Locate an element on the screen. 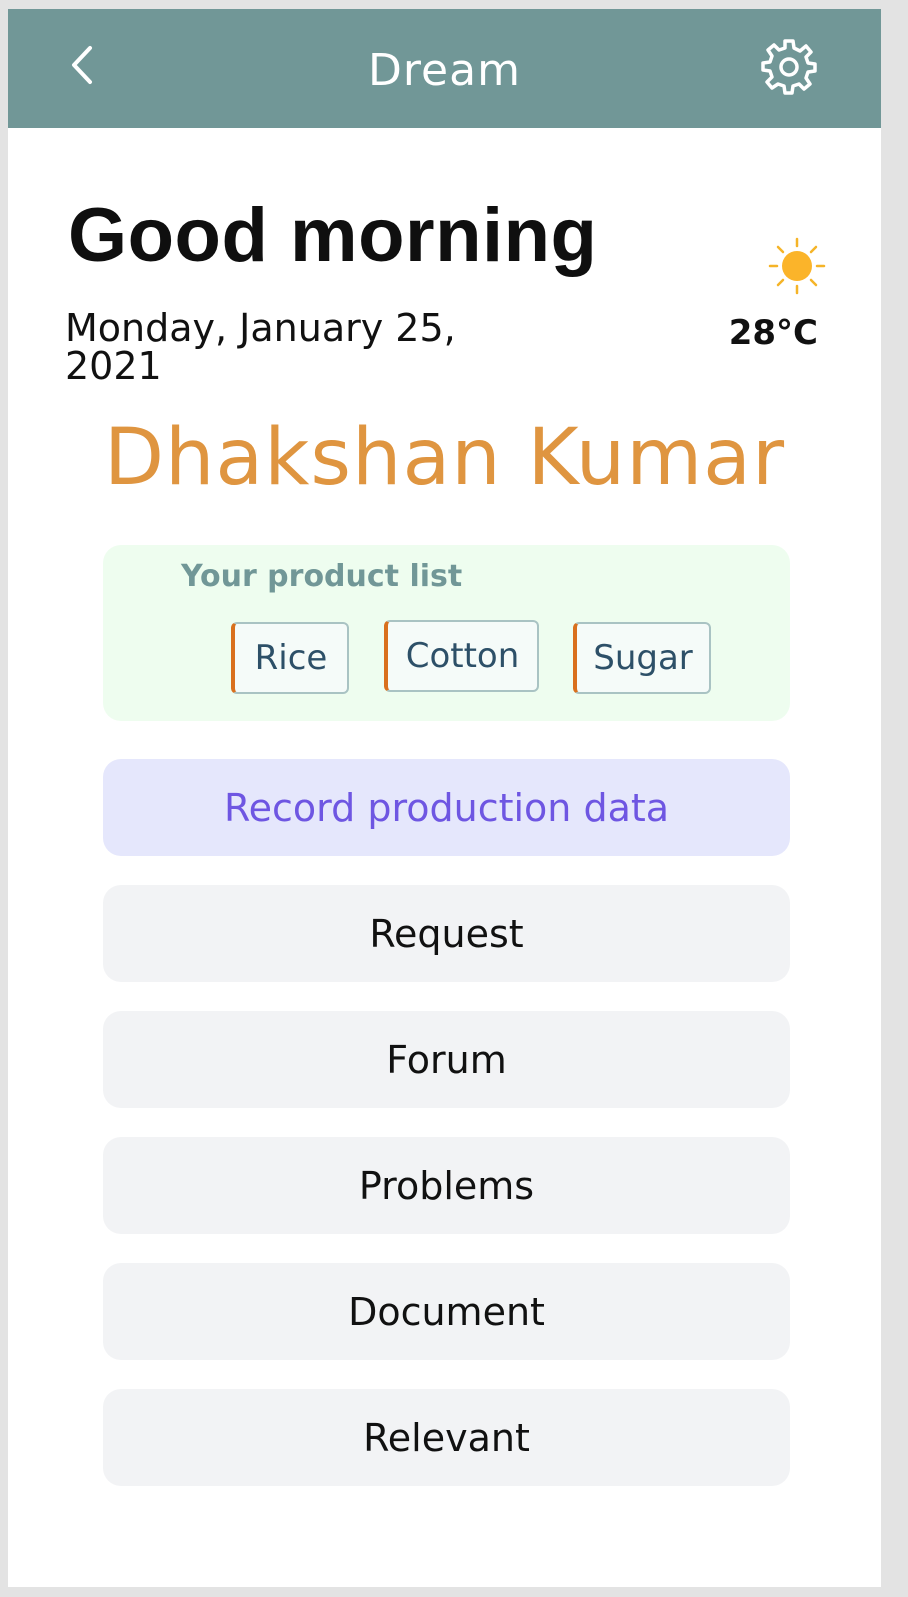 The width and height of the screenshot is (908, 1597). user-name: Dhakshan Kumar is located at coordinates (444, 458).